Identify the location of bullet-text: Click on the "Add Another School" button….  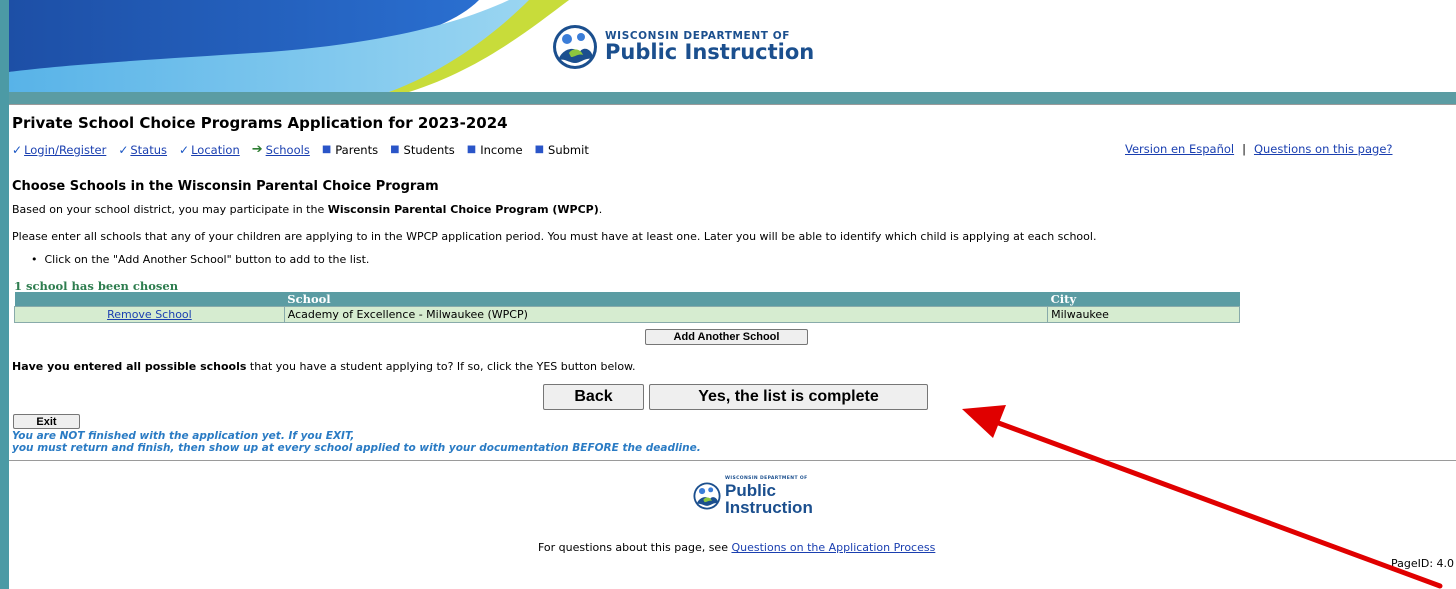
(207, 259).